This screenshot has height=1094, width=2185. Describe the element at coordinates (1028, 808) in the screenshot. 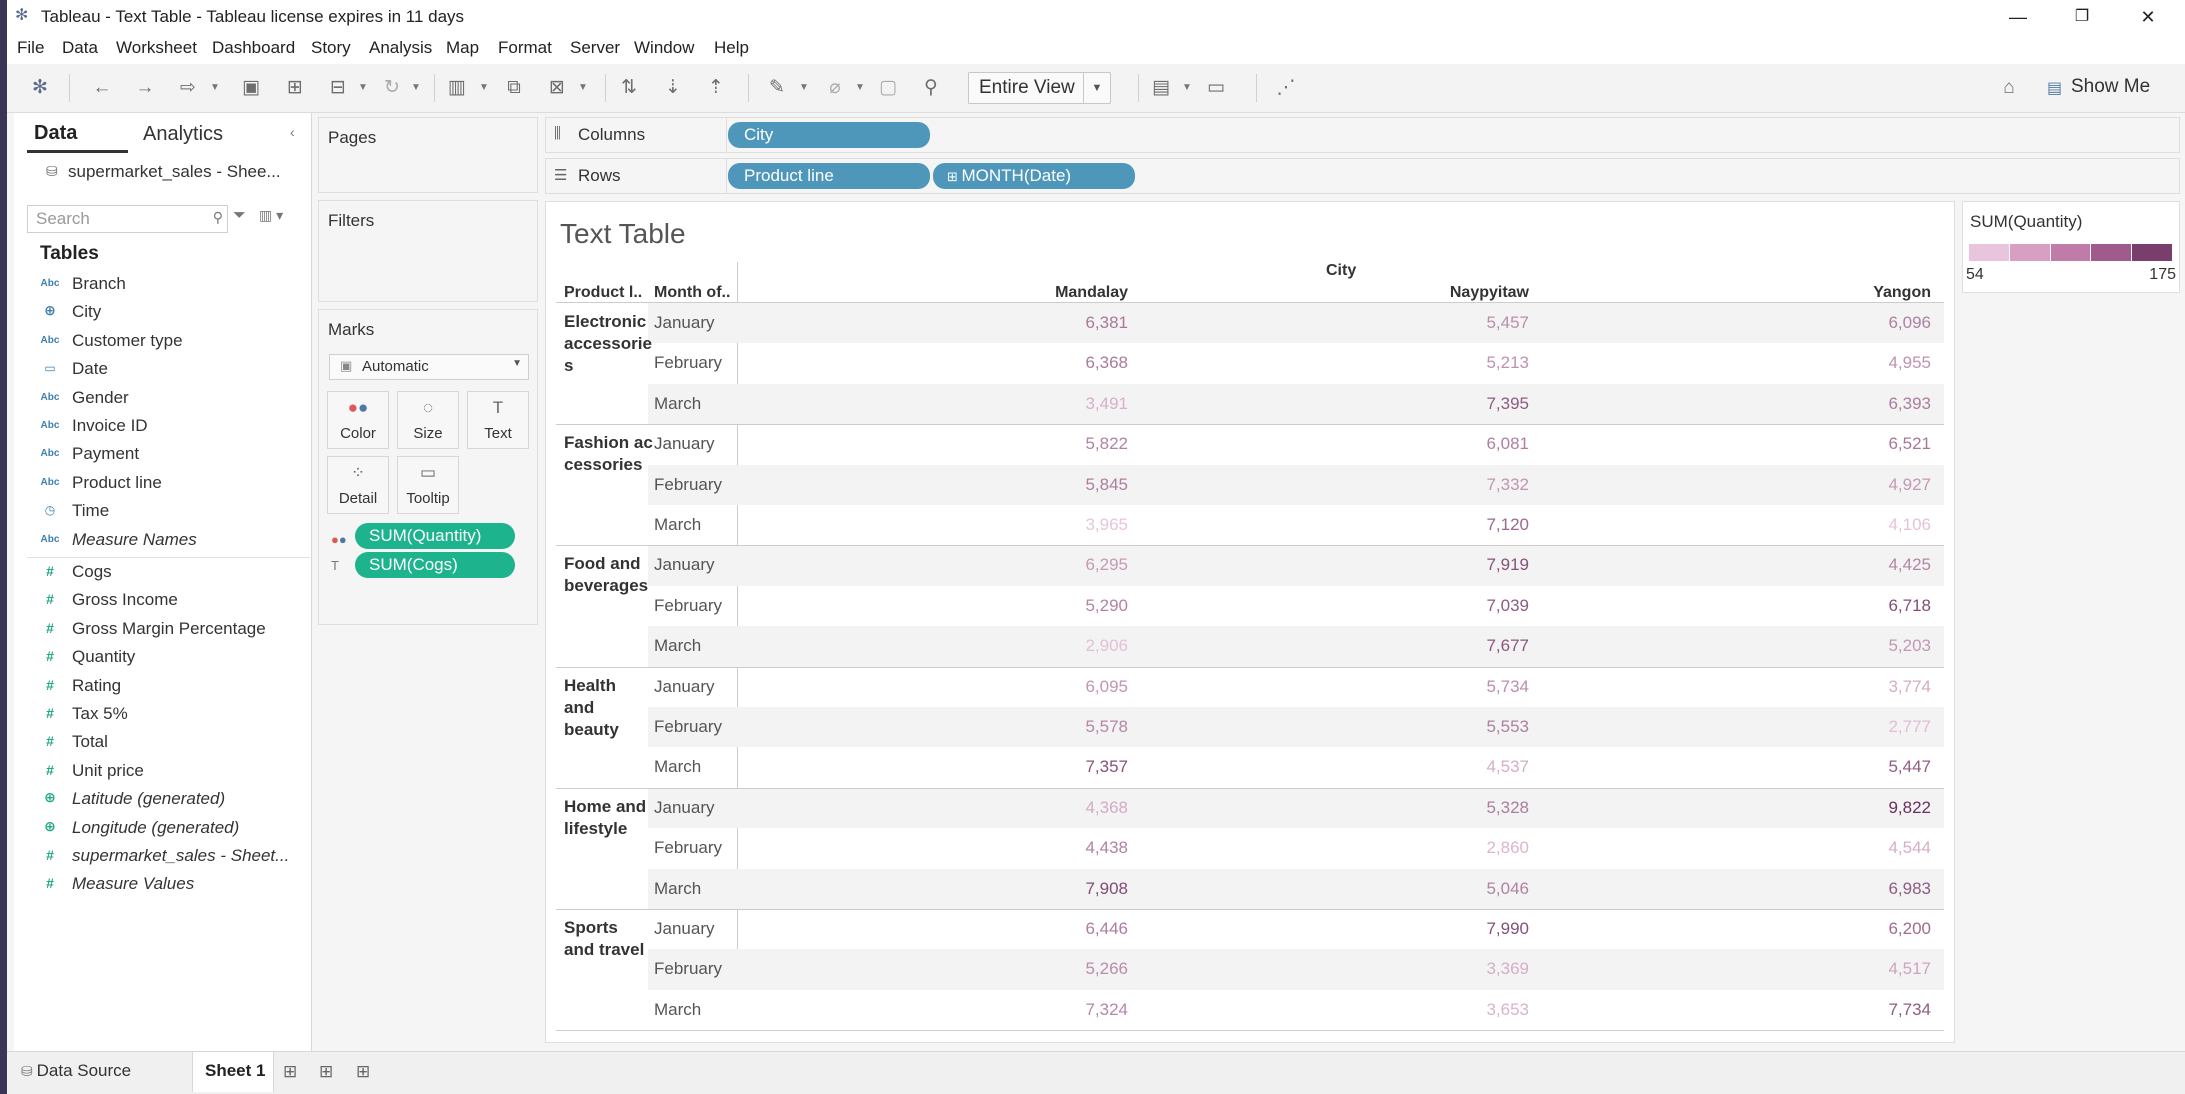

I see `table-cell: 4,368` at that location.